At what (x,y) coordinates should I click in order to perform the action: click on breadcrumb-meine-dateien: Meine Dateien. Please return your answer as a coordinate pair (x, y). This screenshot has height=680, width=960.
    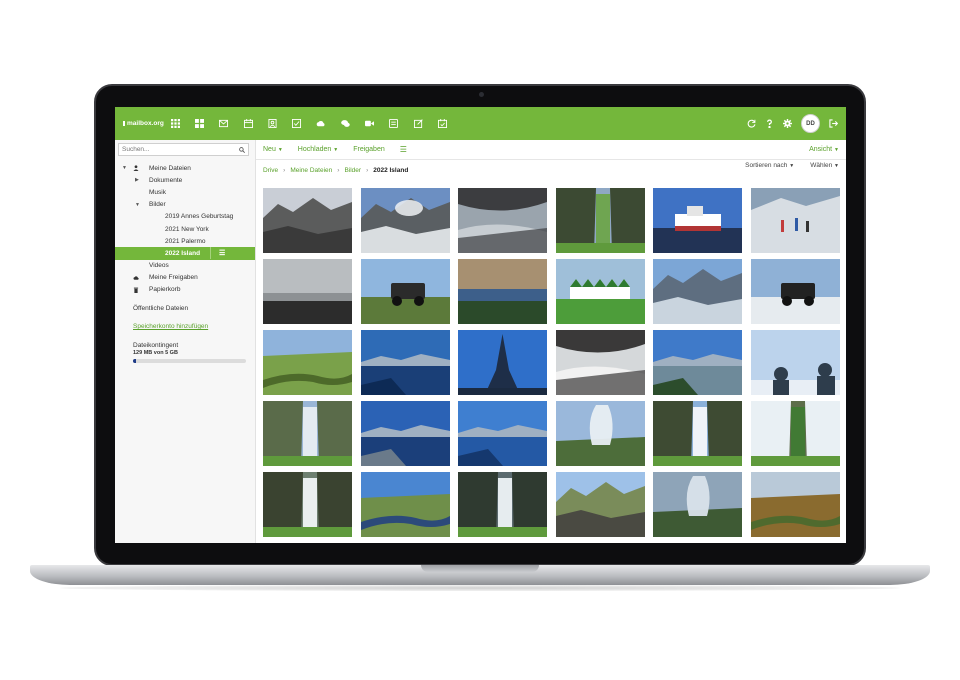
    Looking at the image, I should click on (311, 170).